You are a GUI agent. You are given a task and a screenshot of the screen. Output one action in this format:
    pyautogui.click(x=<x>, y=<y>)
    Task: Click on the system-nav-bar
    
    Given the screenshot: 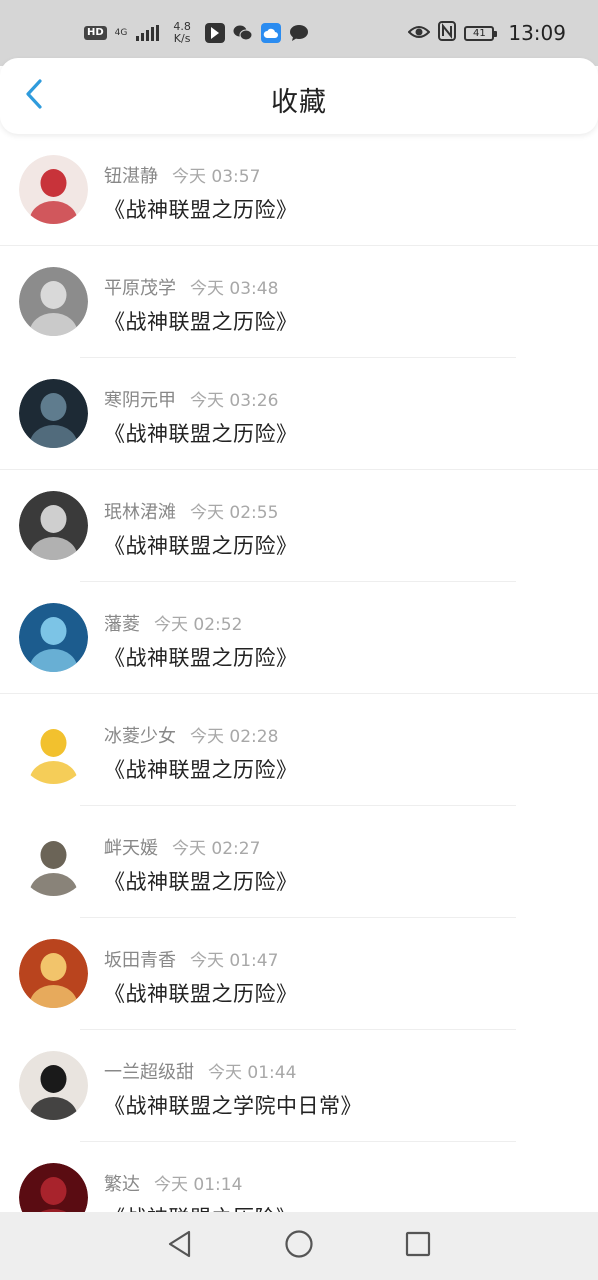 What is the action you would take?
    pyautogui.click(x=299, y=1246)
    